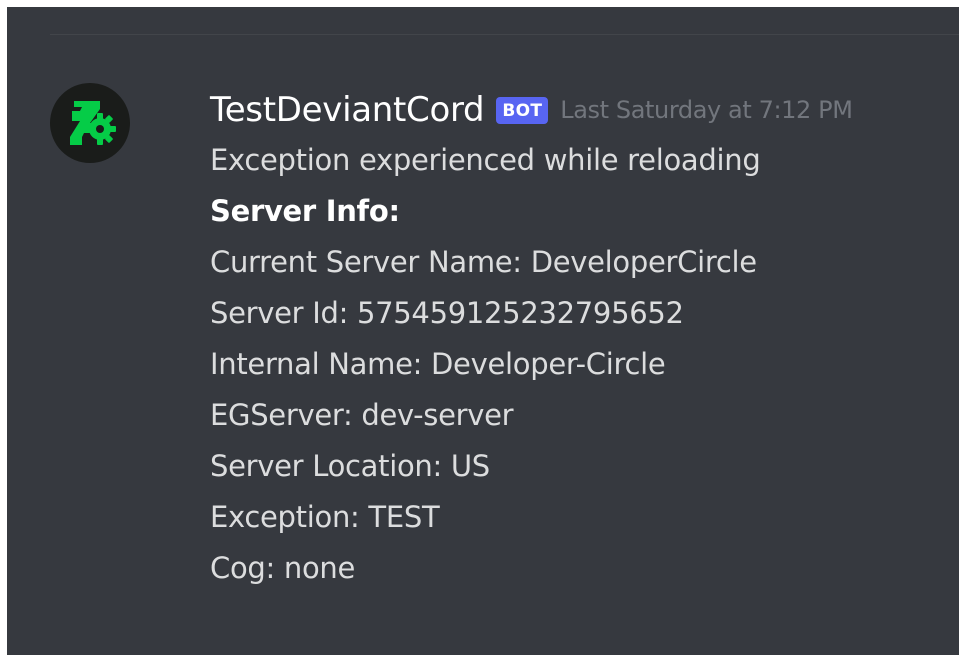 The height and width of the screenshot is (662, 959). I want to click on message-line: Server Id: 575459125232795652, so click(447, 313).